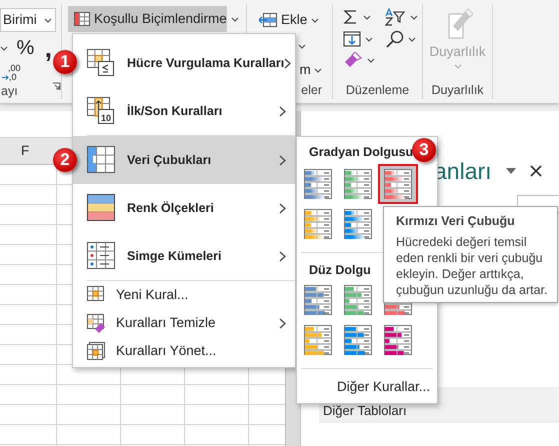 The width and height of the screenshot is (559, 446). Describe the element at coordinates (365, 411) in the screenshot. I see `pane-text: Diğer Tabloları` at that location.